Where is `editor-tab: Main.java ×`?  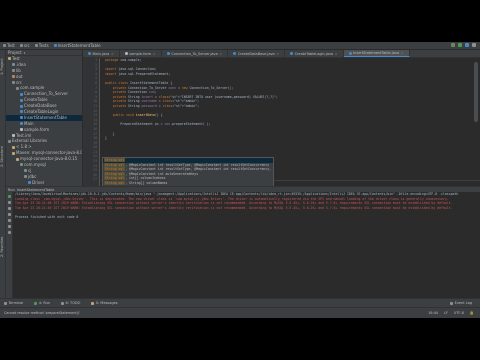 editor-tab: Main.java × is located at coordinates (101, 53).